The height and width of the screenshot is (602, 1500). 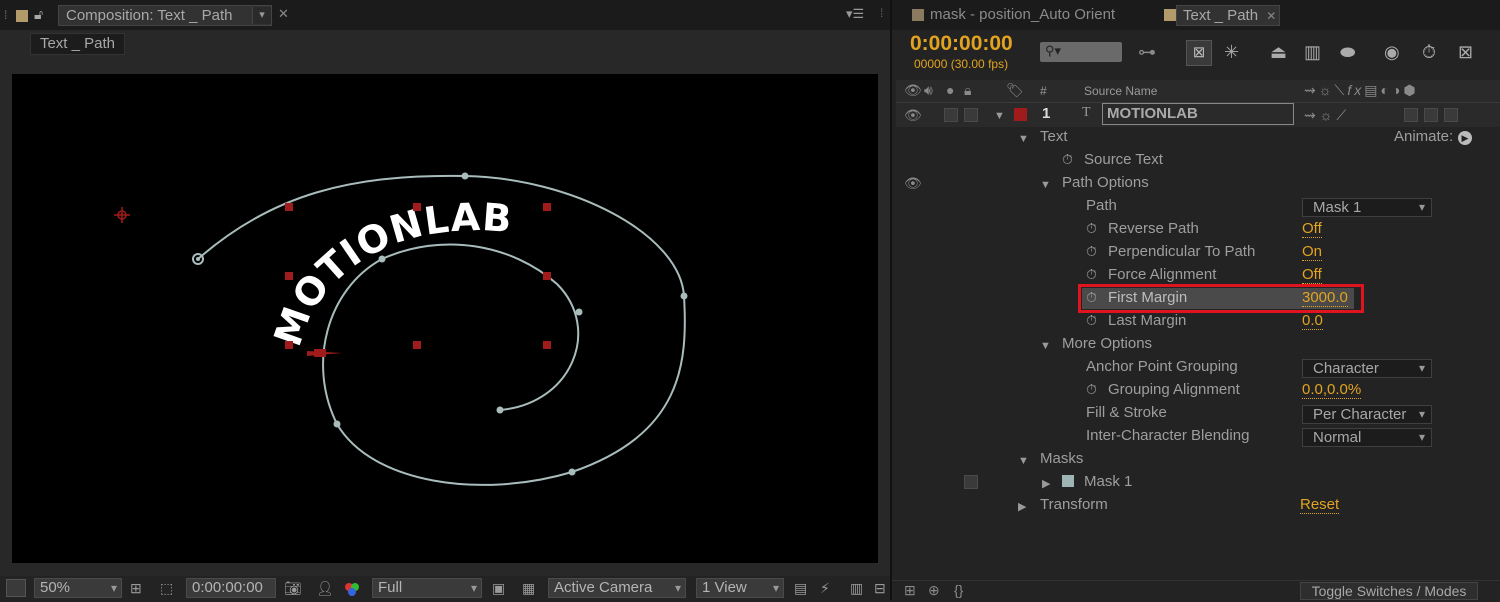 I want to click on tab-color-icon, so click(x=1170, y=15).